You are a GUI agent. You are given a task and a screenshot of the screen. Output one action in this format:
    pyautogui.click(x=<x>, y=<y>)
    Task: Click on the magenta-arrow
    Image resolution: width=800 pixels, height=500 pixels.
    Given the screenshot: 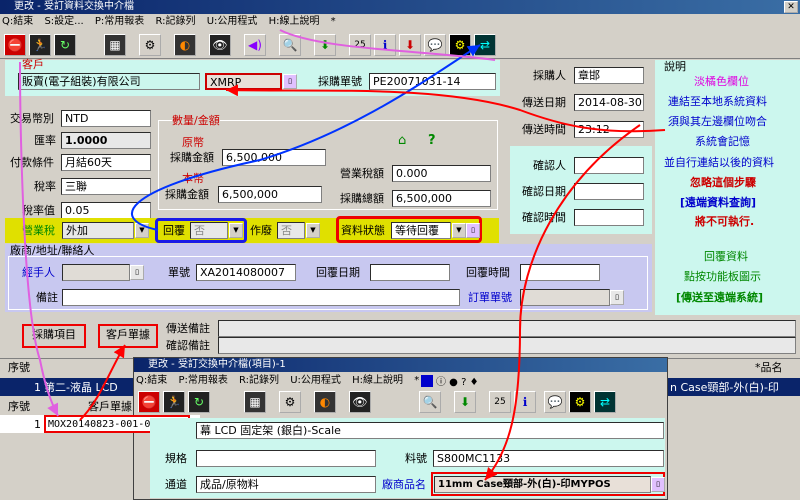 What is the action you would take?
    pyautogui.click(x=39, y=239)
    